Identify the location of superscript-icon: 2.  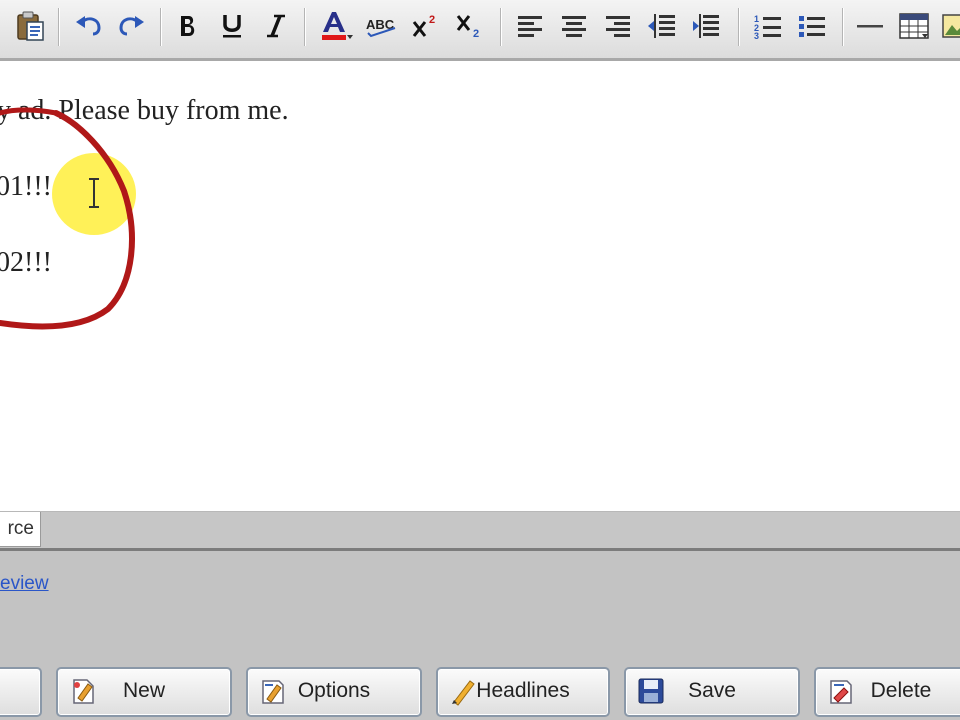
(423, 25).